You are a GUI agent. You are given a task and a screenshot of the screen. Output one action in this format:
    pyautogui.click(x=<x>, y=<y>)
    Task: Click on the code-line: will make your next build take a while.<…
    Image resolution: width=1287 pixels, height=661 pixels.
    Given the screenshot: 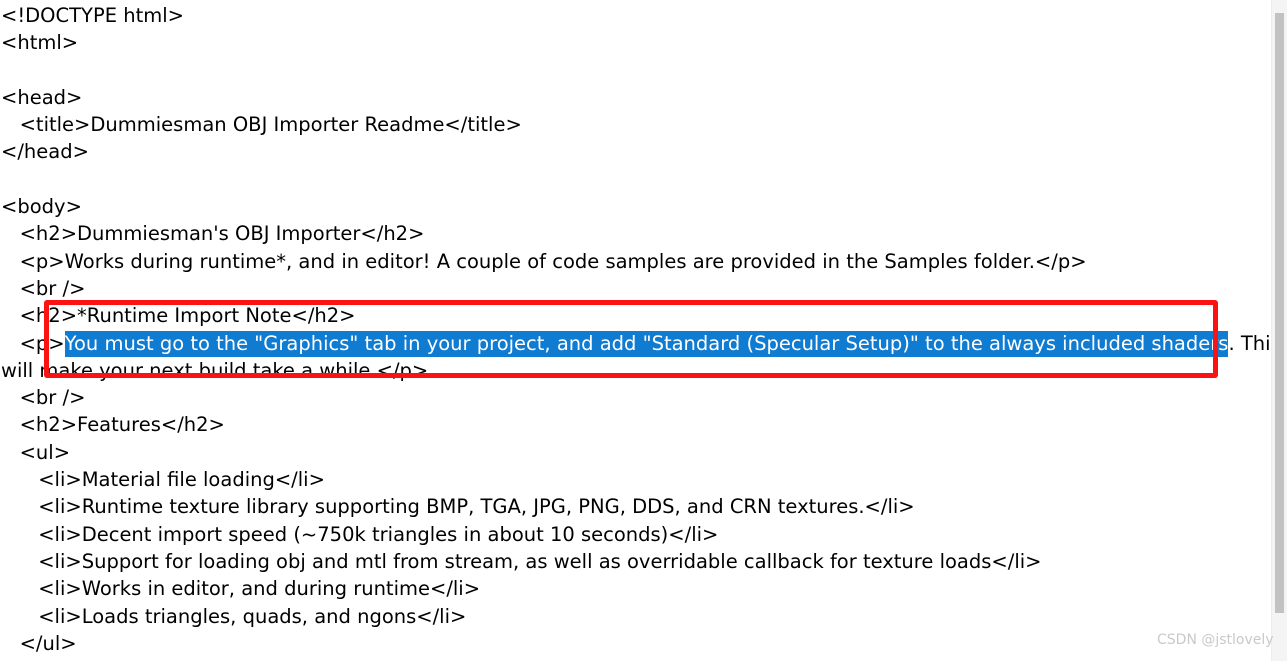 What is the action you would take?
    pyautogui.click(x=215, y=370)
    